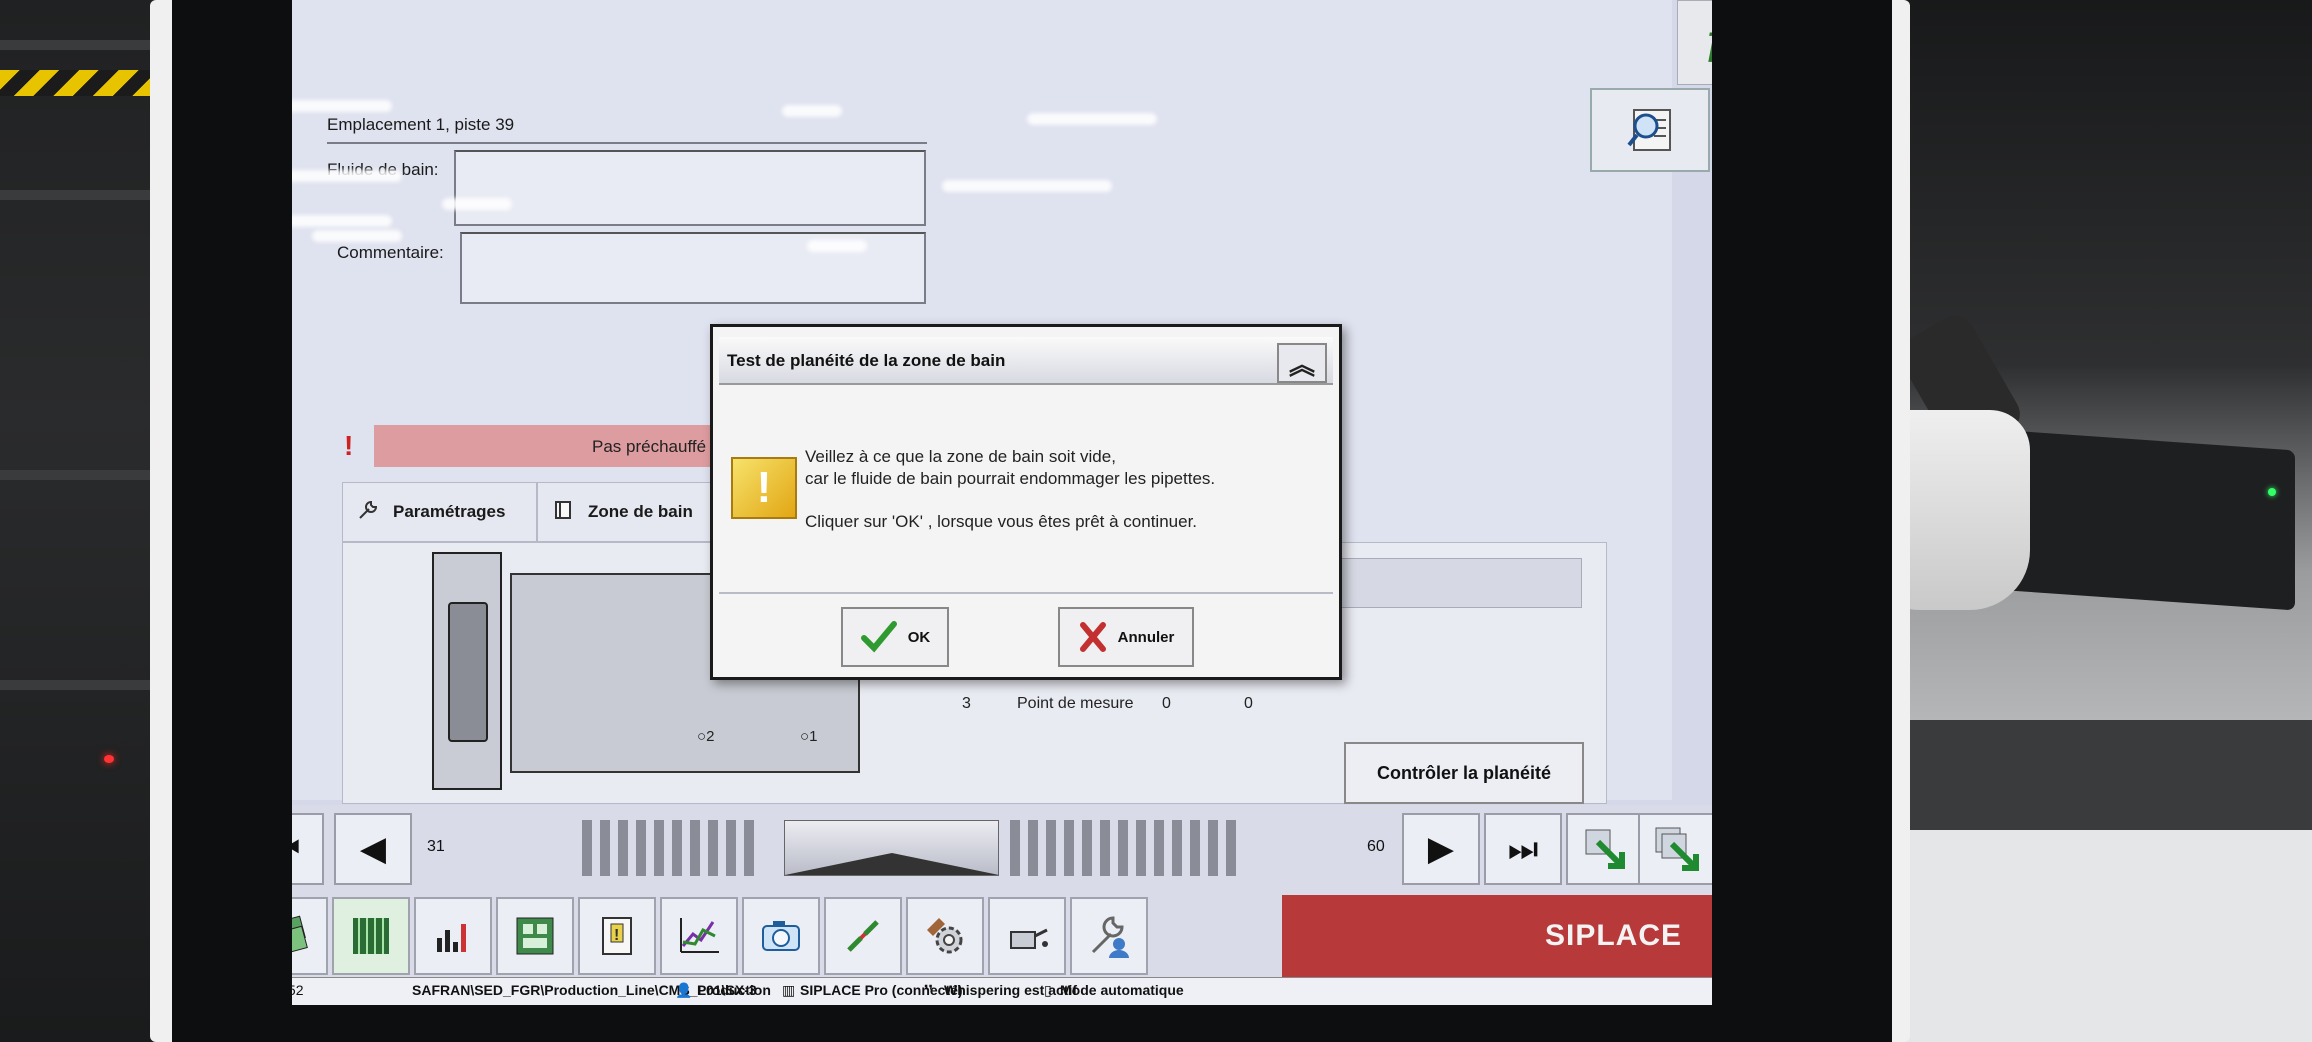 This screenshot has width=2312, height=1042. Describe the element at coordinates (919, 637) in the screenshot. I see `ok-label: OK` at that location.